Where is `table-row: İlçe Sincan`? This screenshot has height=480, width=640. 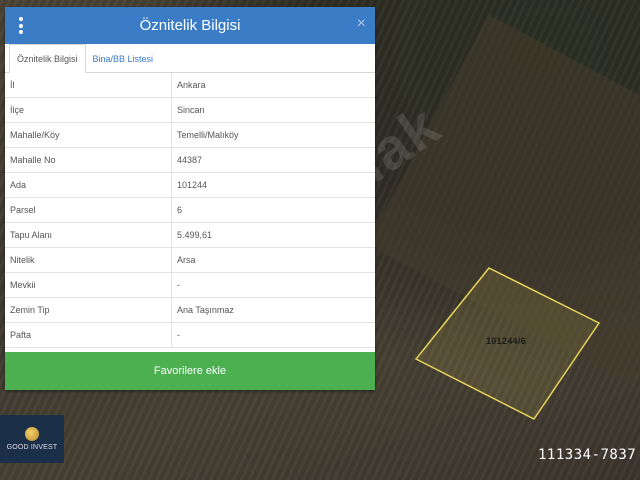 table-row: İlçe Sincan is located at coordinates (190, 110).